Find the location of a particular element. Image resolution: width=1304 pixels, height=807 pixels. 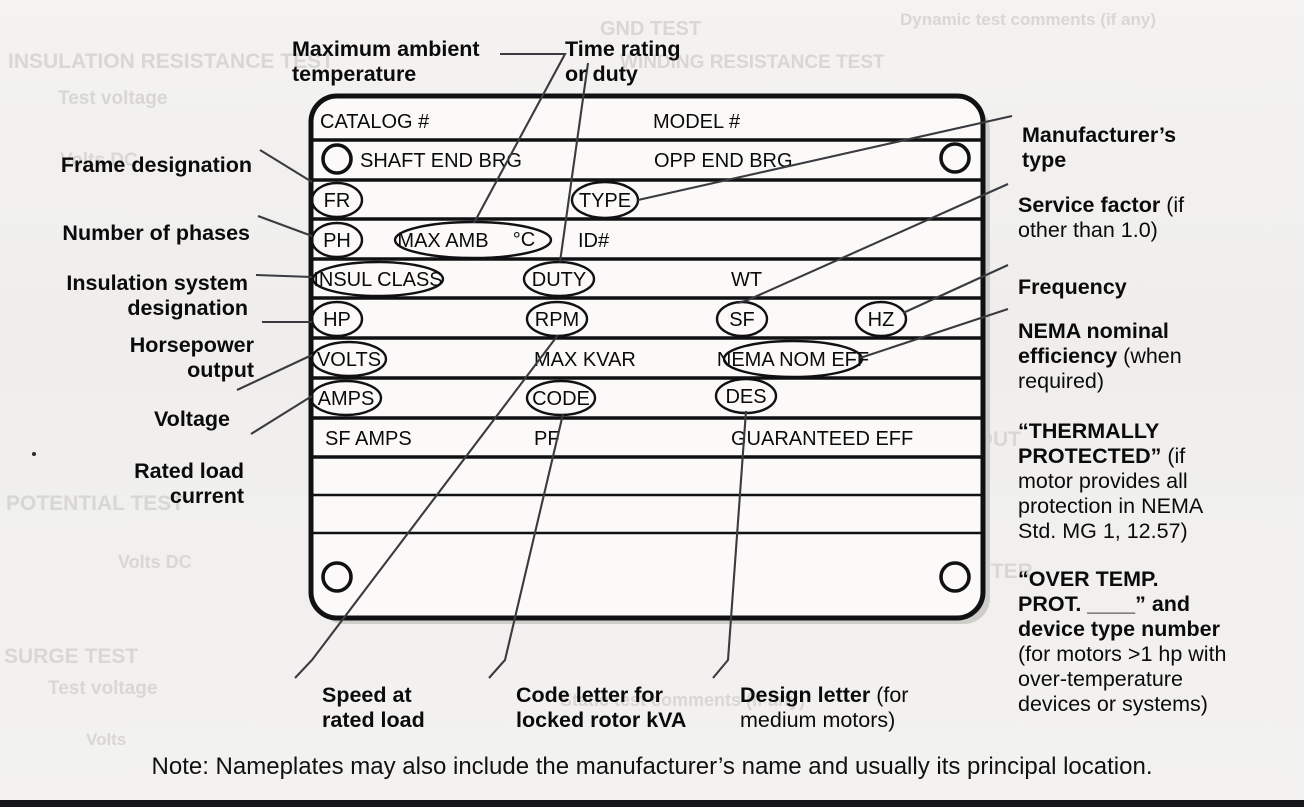

field-label-shaft-end-brg: SHAFT END BRG is located at coordinates (441, 161).